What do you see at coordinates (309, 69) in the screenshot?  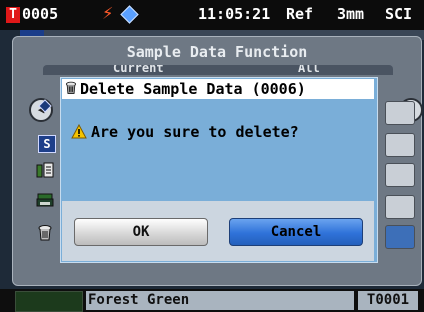 I see `tab-all: All` at bounding box center [309, 69].